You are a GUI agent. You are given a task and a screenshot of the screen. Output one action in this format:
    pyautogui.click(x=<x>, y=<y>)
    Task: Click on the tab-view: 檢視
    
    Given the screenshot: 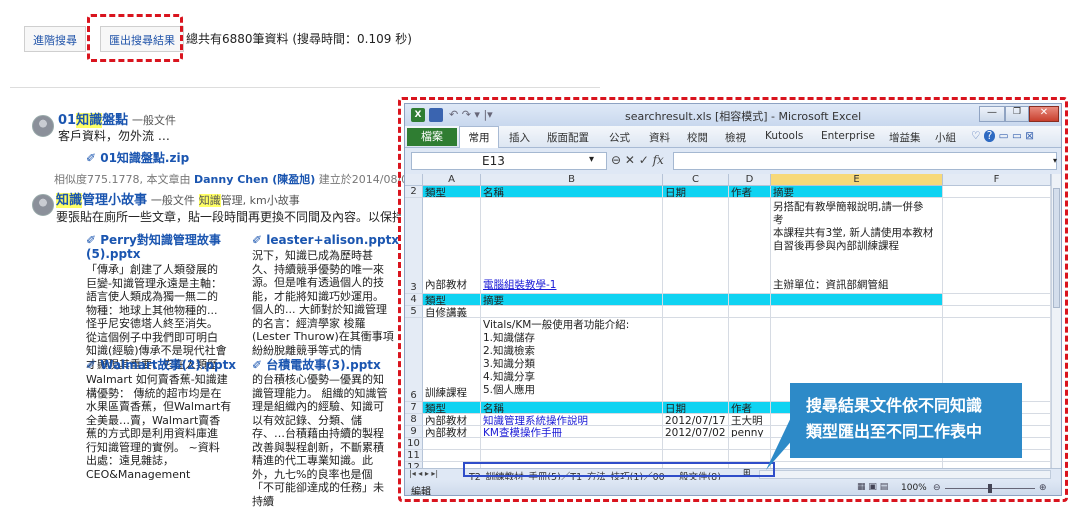 What is the action you would take?
    pyautogui.click(x=735, y=137)
    